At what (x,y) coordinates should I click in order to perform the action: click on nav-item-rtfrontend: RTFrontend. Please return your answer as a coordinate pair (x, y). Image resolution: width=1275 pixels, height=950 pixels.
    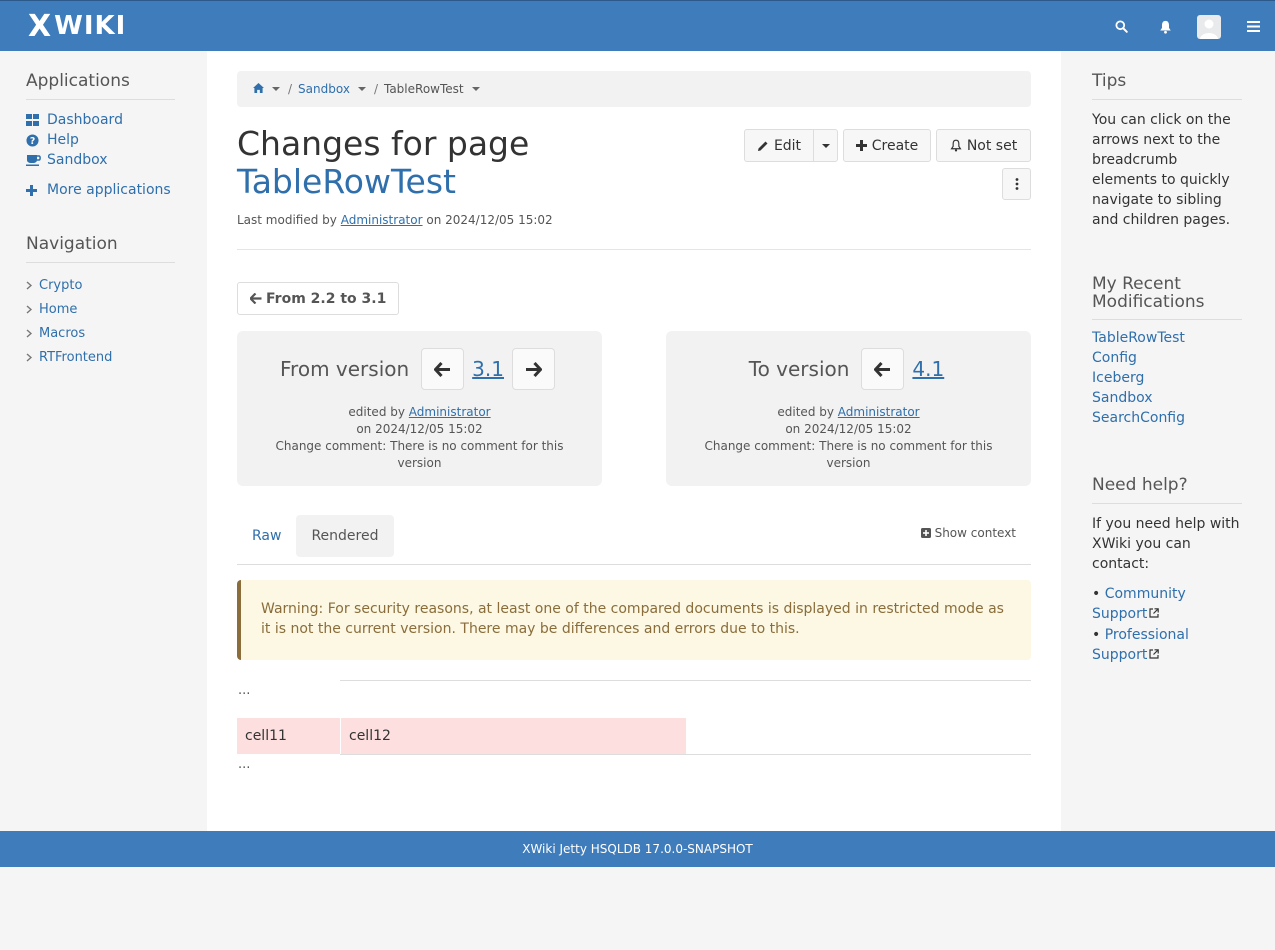
    Looking at the image, I should click on (100, 357).